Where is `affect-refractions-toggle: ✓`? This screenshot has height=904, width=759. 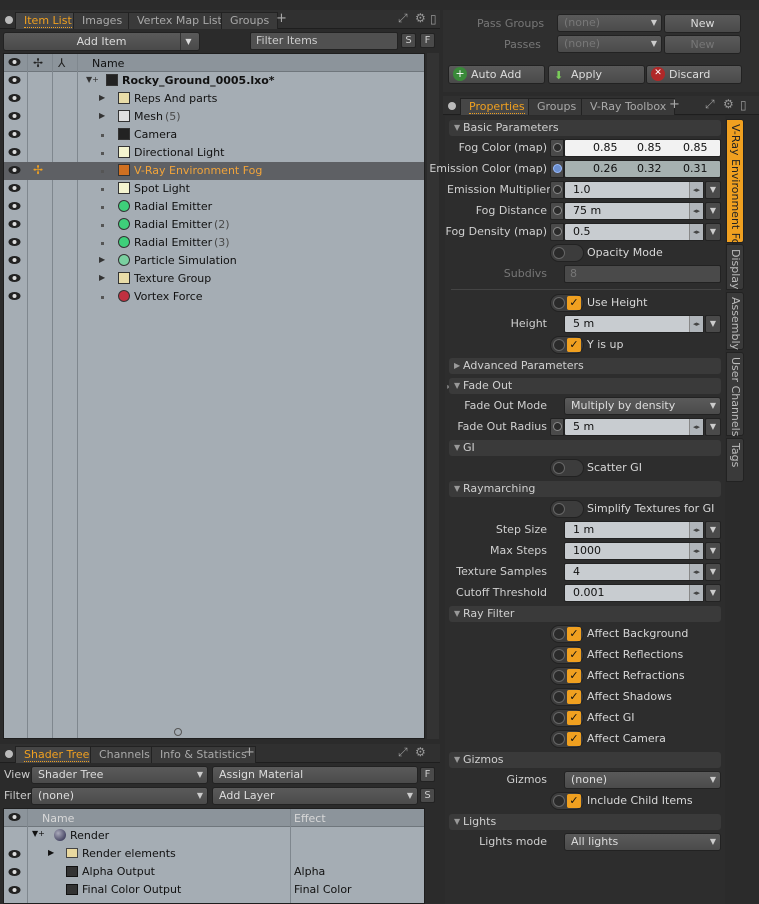 affect-refractions-toggle: ✓ is located at coordinates (567, 676).